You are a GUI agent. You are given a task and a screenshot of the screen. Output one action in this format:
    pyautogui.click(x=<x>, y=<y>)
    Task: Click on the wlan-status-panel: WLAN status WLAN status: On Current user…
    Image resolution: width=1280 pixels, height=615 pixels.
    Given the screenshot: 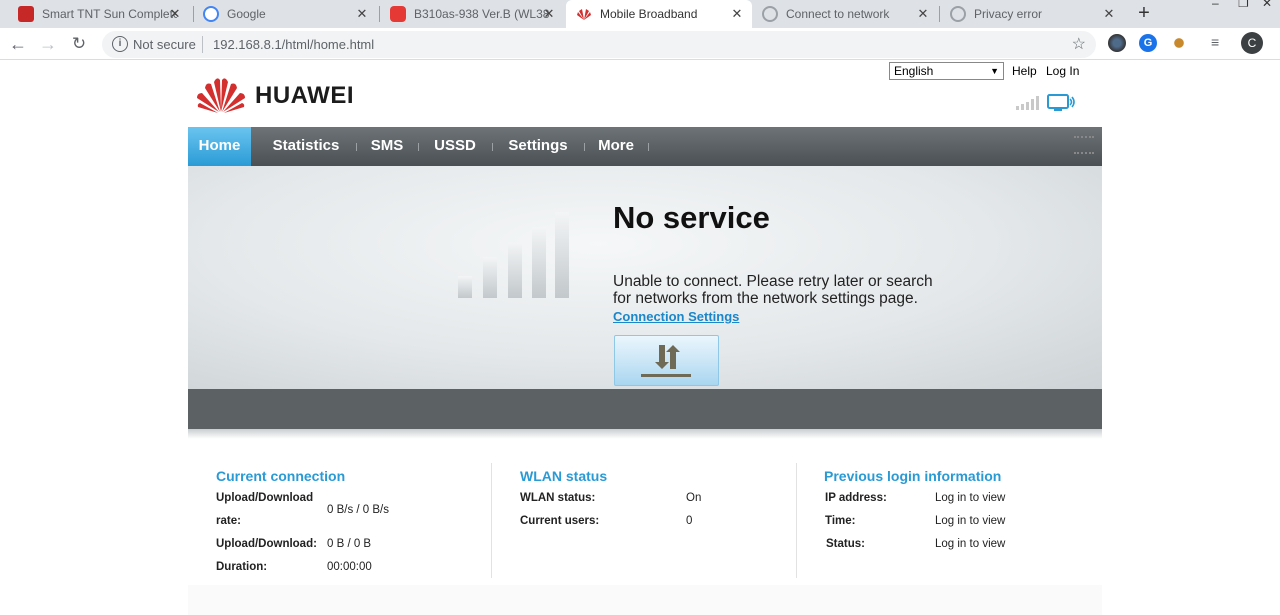 What is the action you would take?
    pyautogui.click(x=650, y=520)
    